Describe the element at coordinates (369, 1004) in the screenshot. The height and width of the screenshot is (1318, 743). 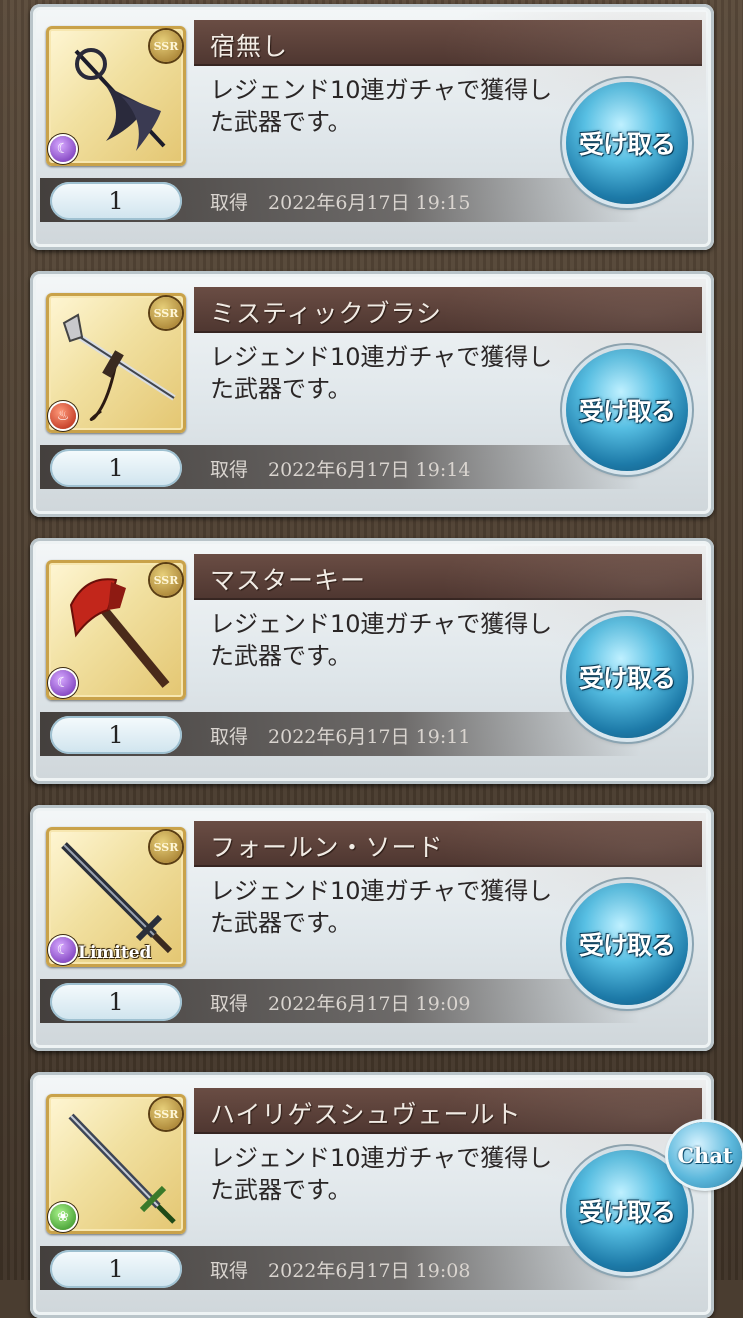
I see `acquired-date: 2022年6月17日 19:09` at that location.